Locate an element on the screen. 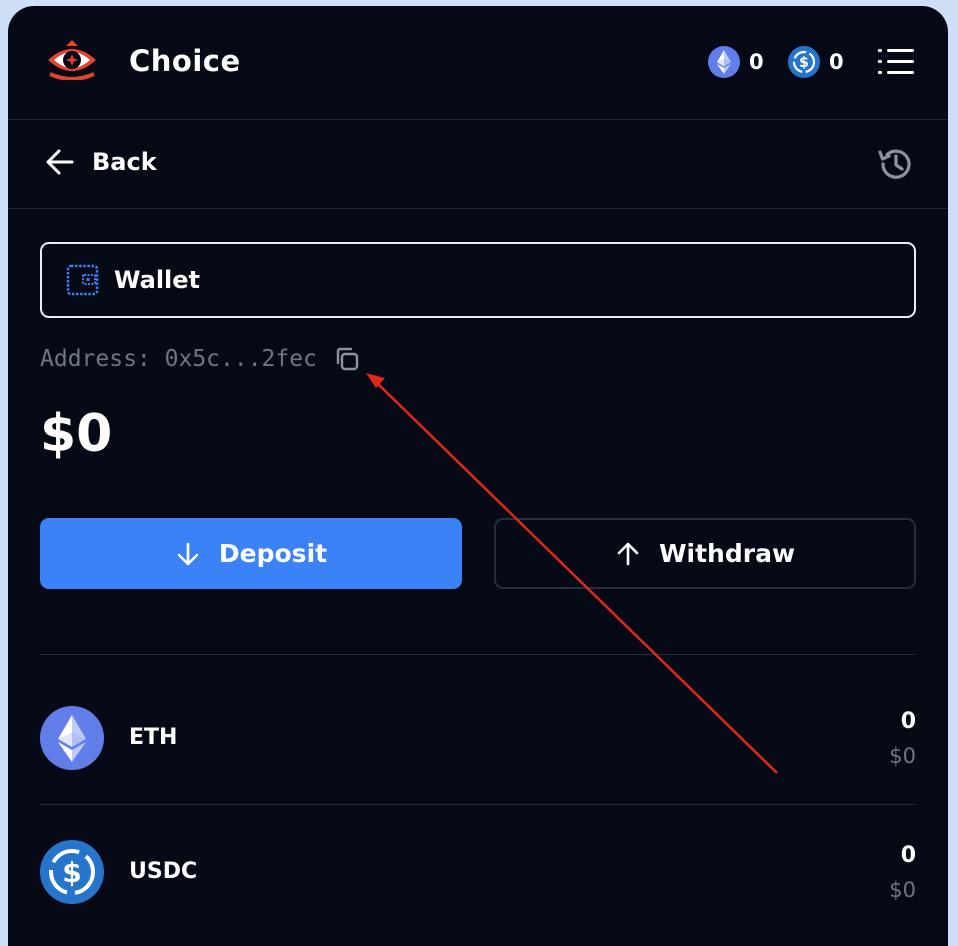  wallet-address: Address: 0x5c...2fec is located at coordinates (200, 359).